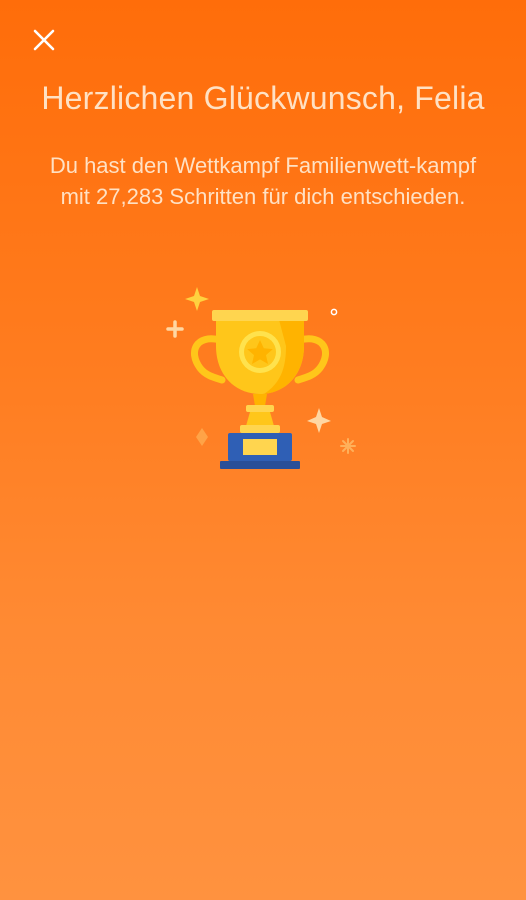 The width and height of the screenshot is (526, 900). I want to click on trophy-illustration, so click(260, 382).